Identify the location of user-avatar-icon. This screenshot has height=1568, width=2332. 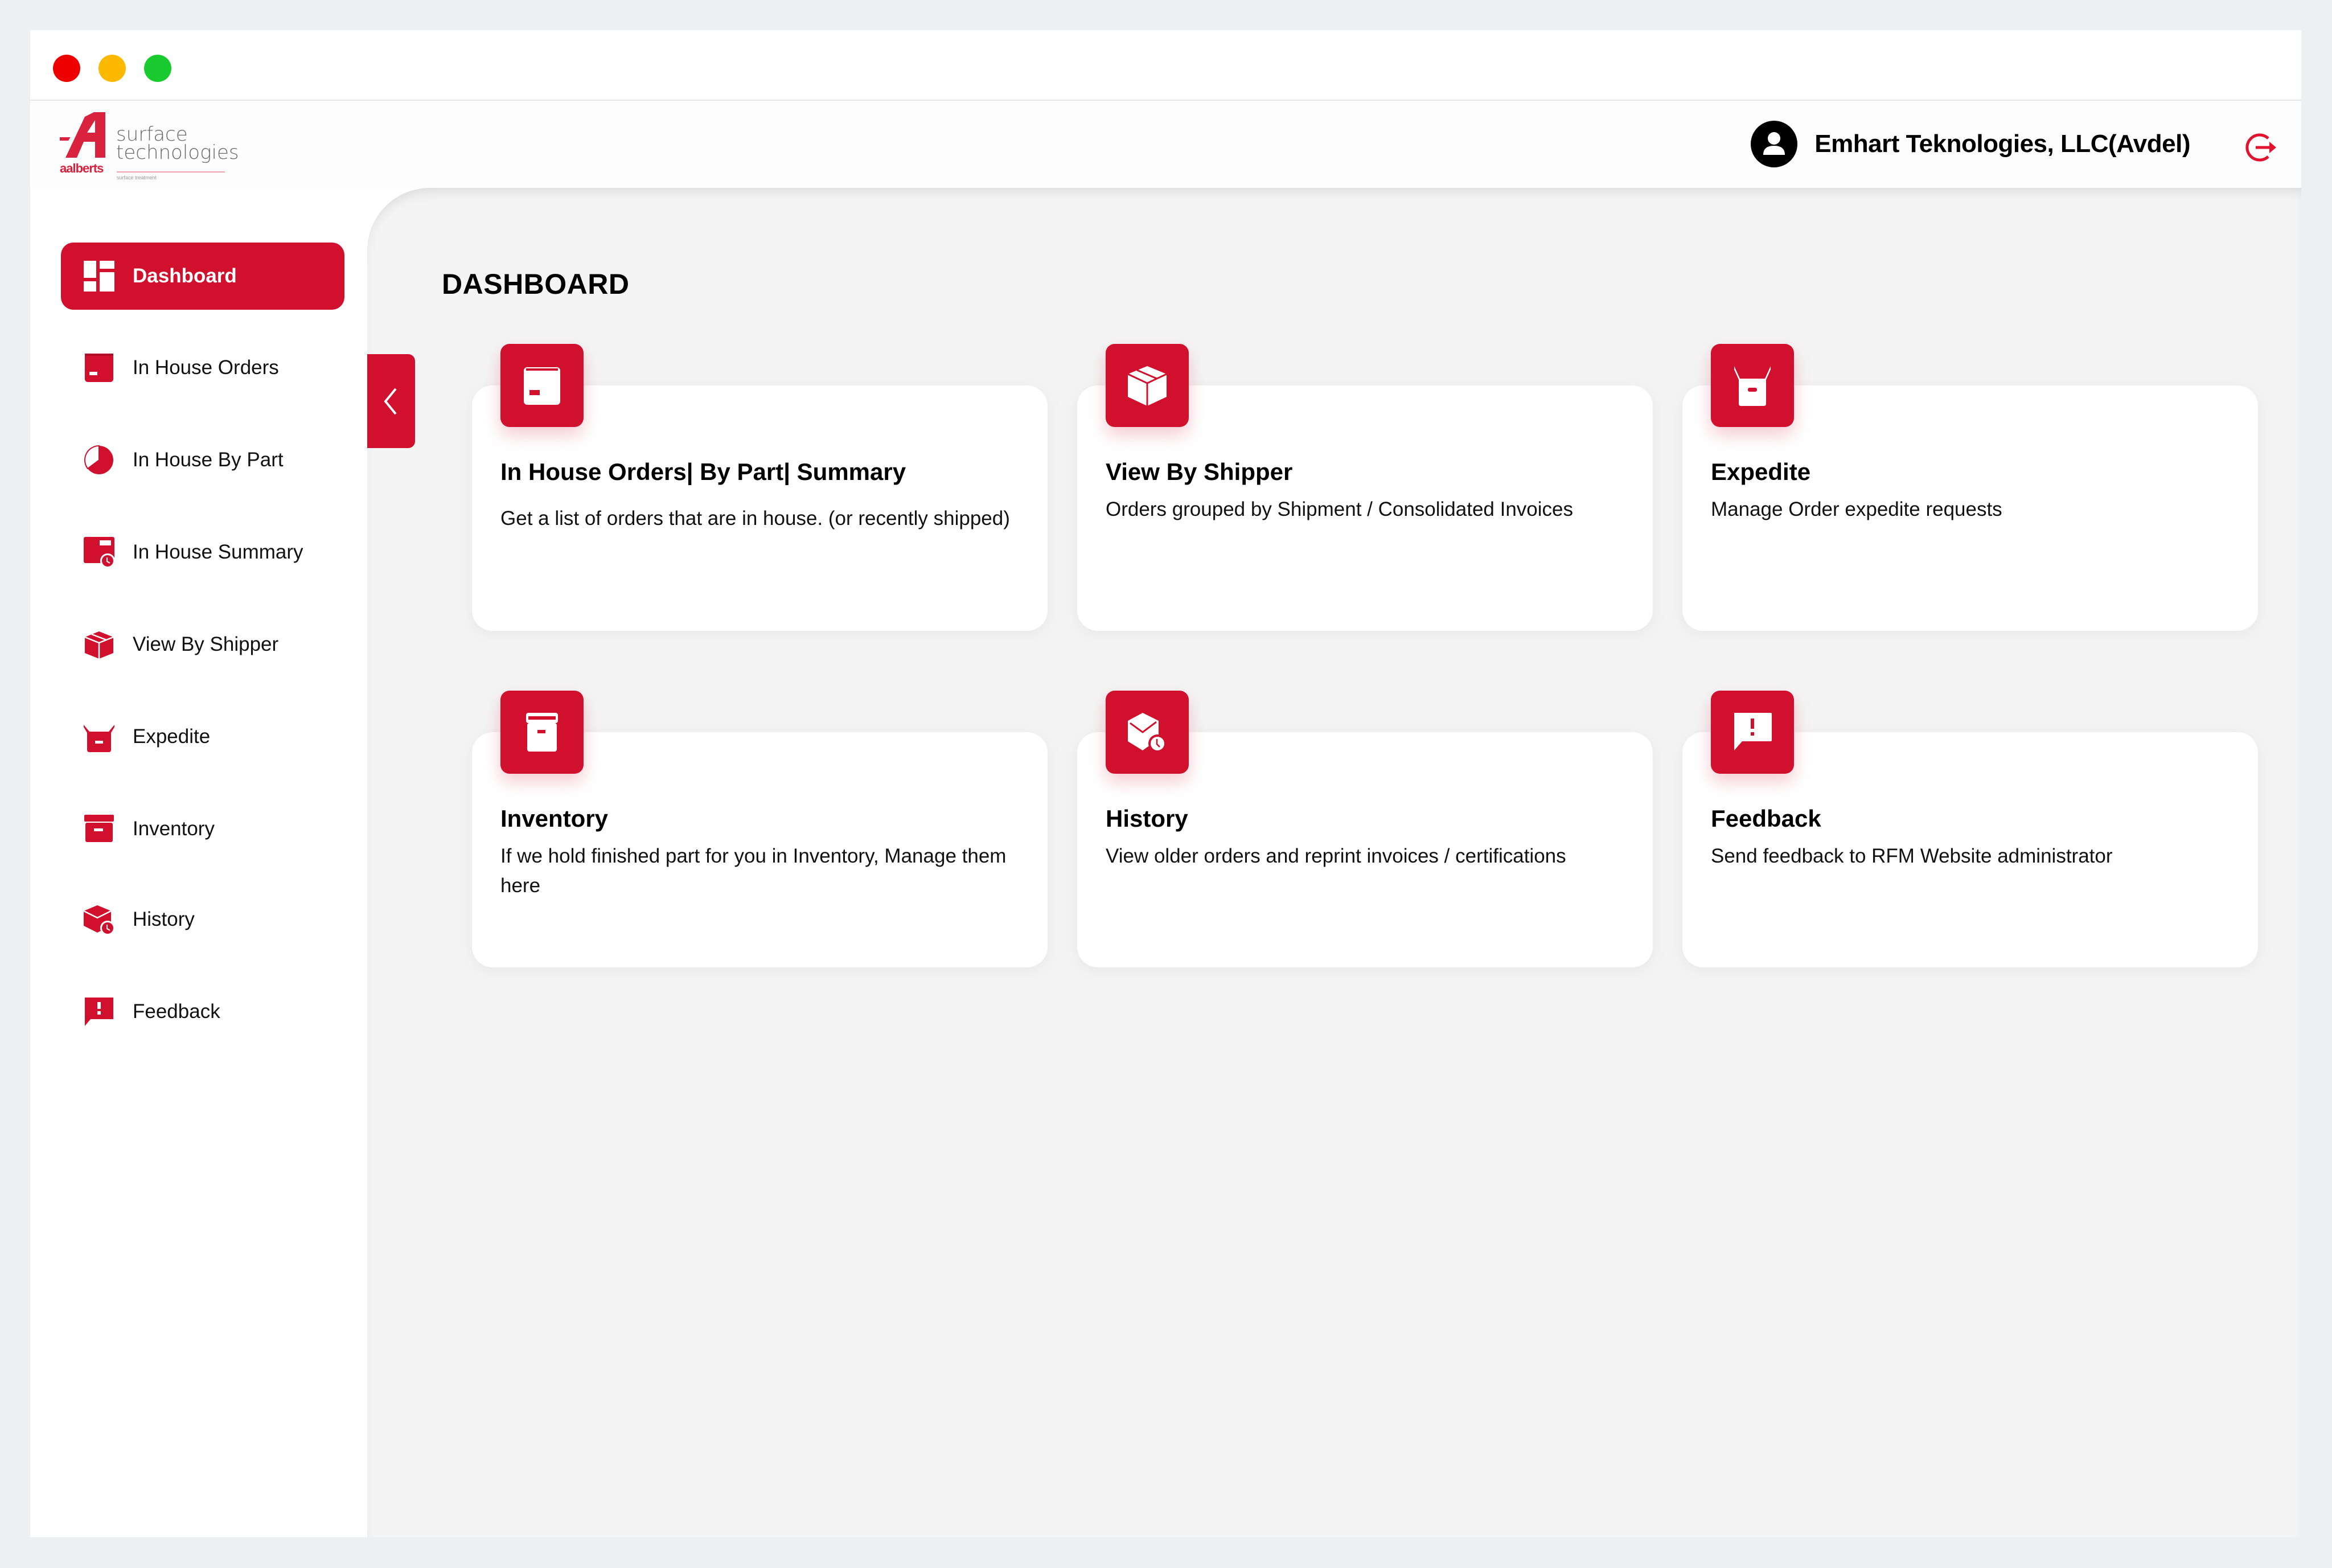
(1774, 144).